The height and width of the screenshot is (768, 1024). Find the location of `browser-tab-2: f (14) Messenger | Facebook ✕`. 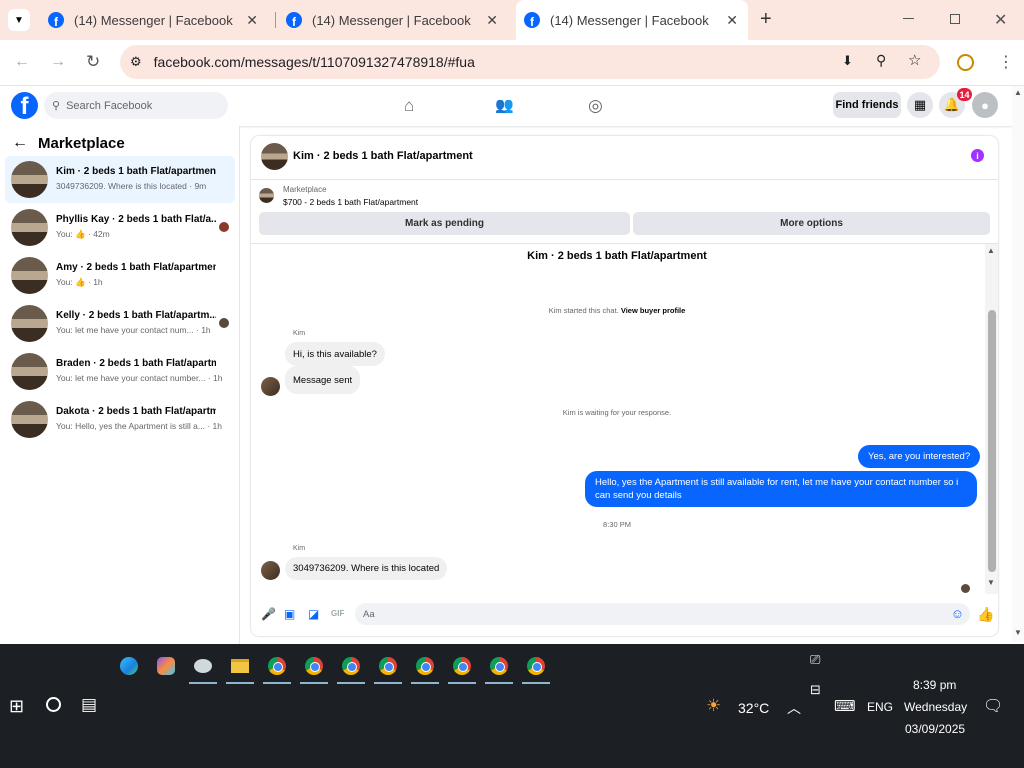

browser-tab-2: f (14) Messenger | Facebook ✕ is located at coordinates (392, 20).